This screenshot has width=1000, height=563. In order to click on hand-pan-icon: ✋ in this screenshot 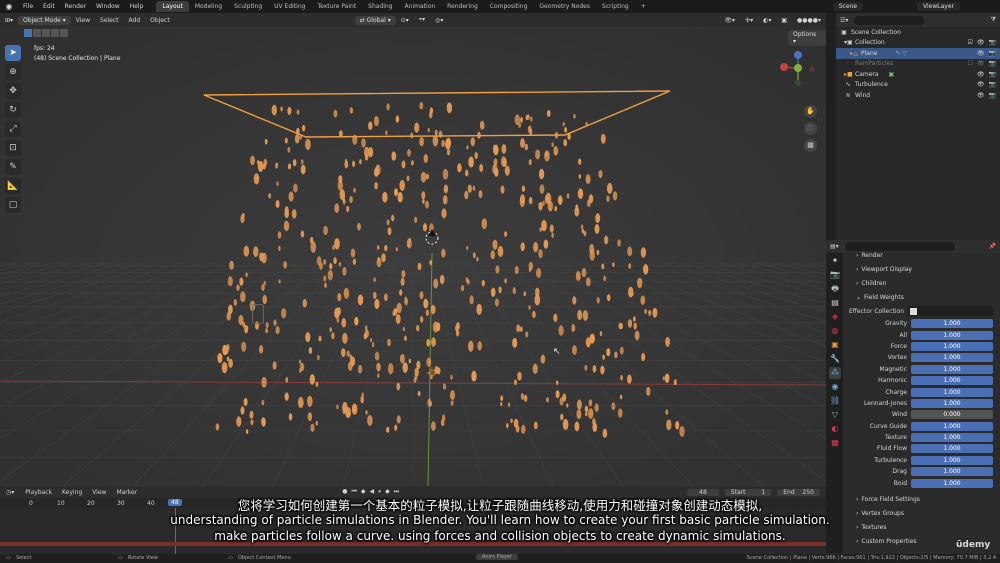, I will do `click(810, 111)`.